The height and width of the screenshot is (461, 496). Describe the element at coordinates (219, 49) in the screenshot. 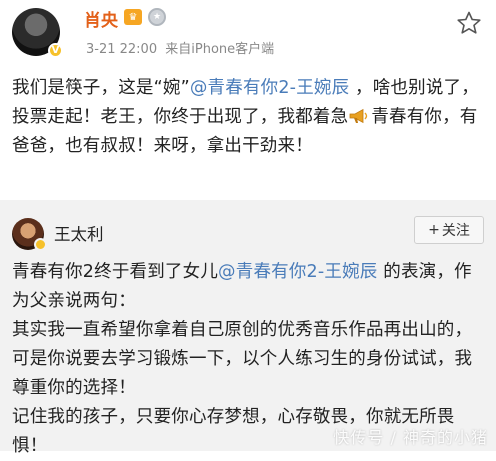

I see `post-source: 来自iPhone客户端` at that location.